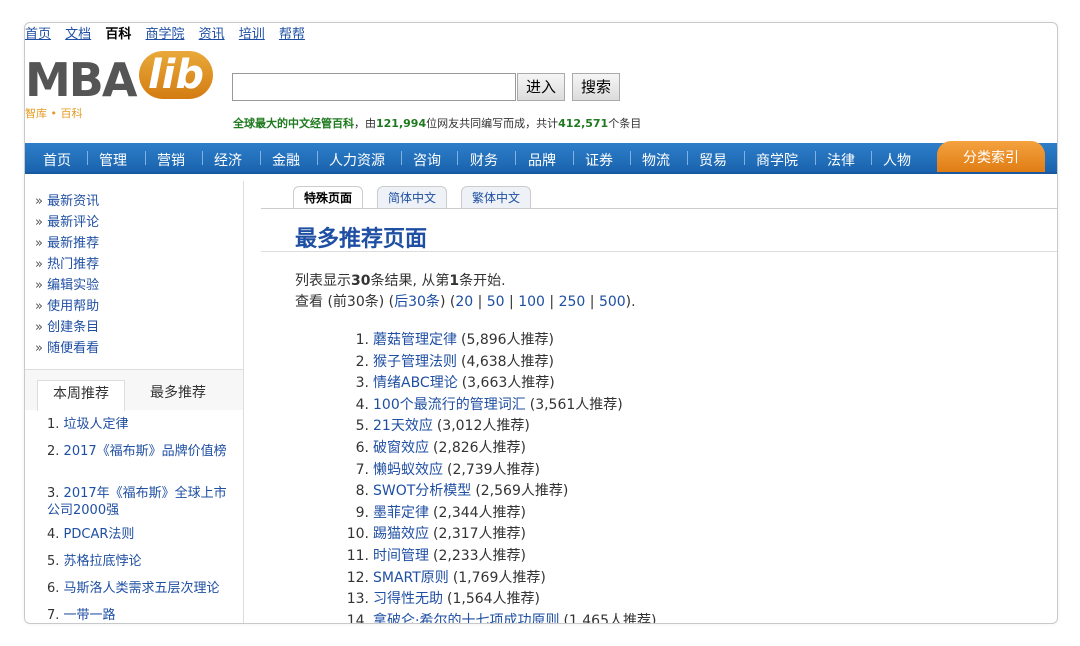 The width and height of the screenshot is (1080, 646). I want to click on sidebar-list-item: 6. 马斯洛人类需求五层次理论, so click(142, 588).